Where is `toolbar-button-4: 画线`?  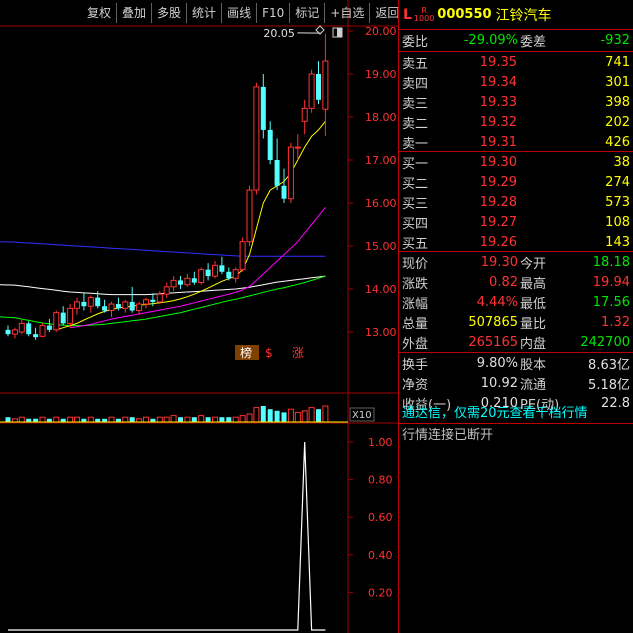 toolbar-button-4: 画线 is located at coordinates (238, 13).